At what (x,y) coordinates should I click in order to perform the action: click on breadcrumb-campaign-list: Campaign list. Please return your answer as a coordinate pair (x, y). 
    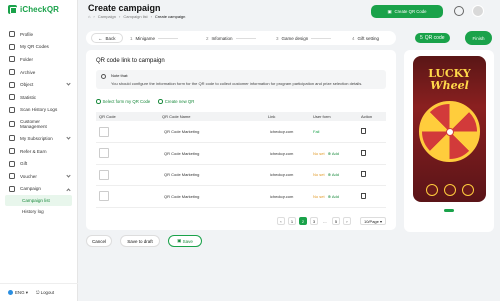
    Looking at the image, I should click on (135, 16).